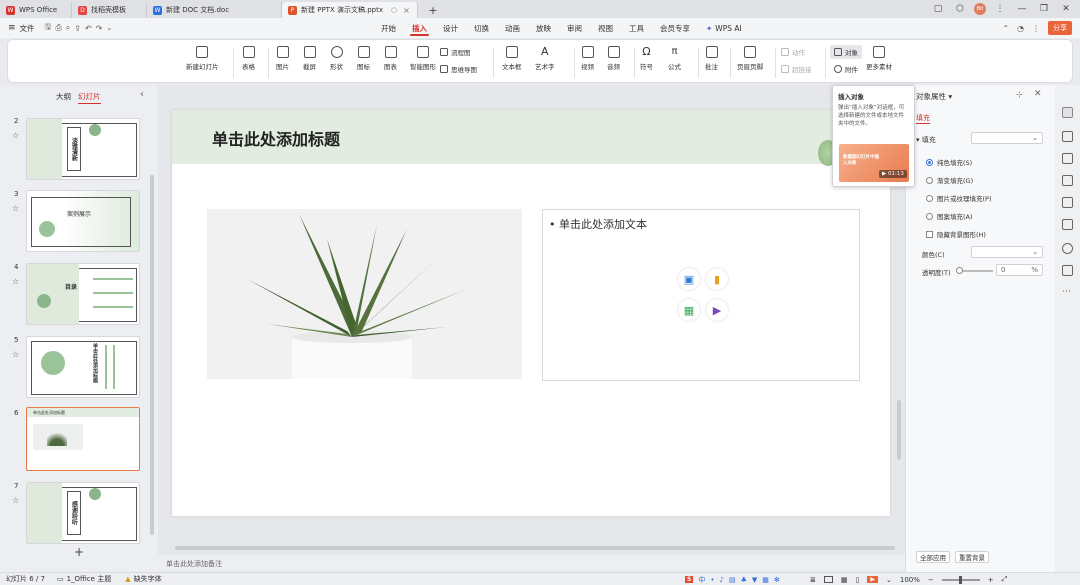 The image size is (1080, 585). What do you see at coordinates (152, 355) in the screenshot?
I see `thumbnail-scrollbar` at bounding box center [152, 355].